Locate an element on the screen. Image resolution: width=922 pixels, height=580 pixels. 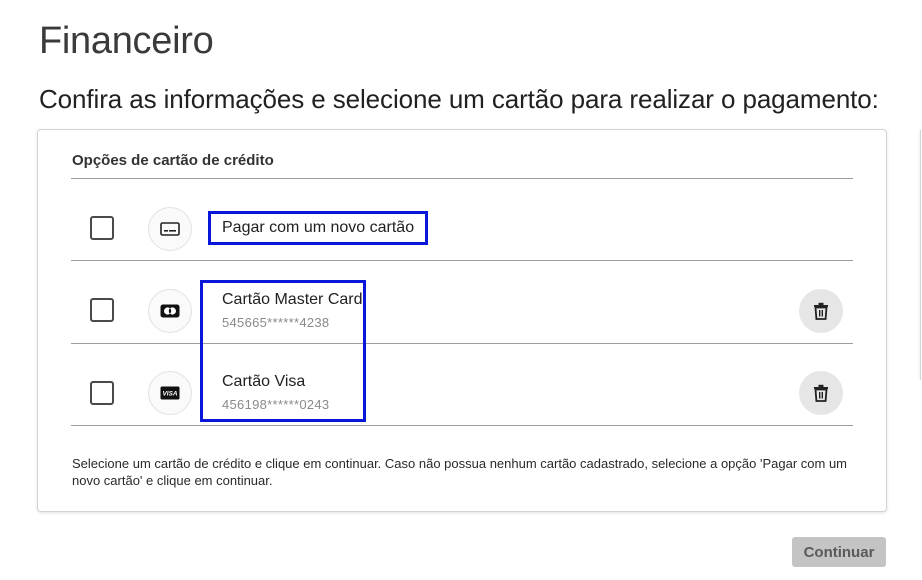
new-card-row: Pagar com um novo cartão is located at coordinates (462, 219).